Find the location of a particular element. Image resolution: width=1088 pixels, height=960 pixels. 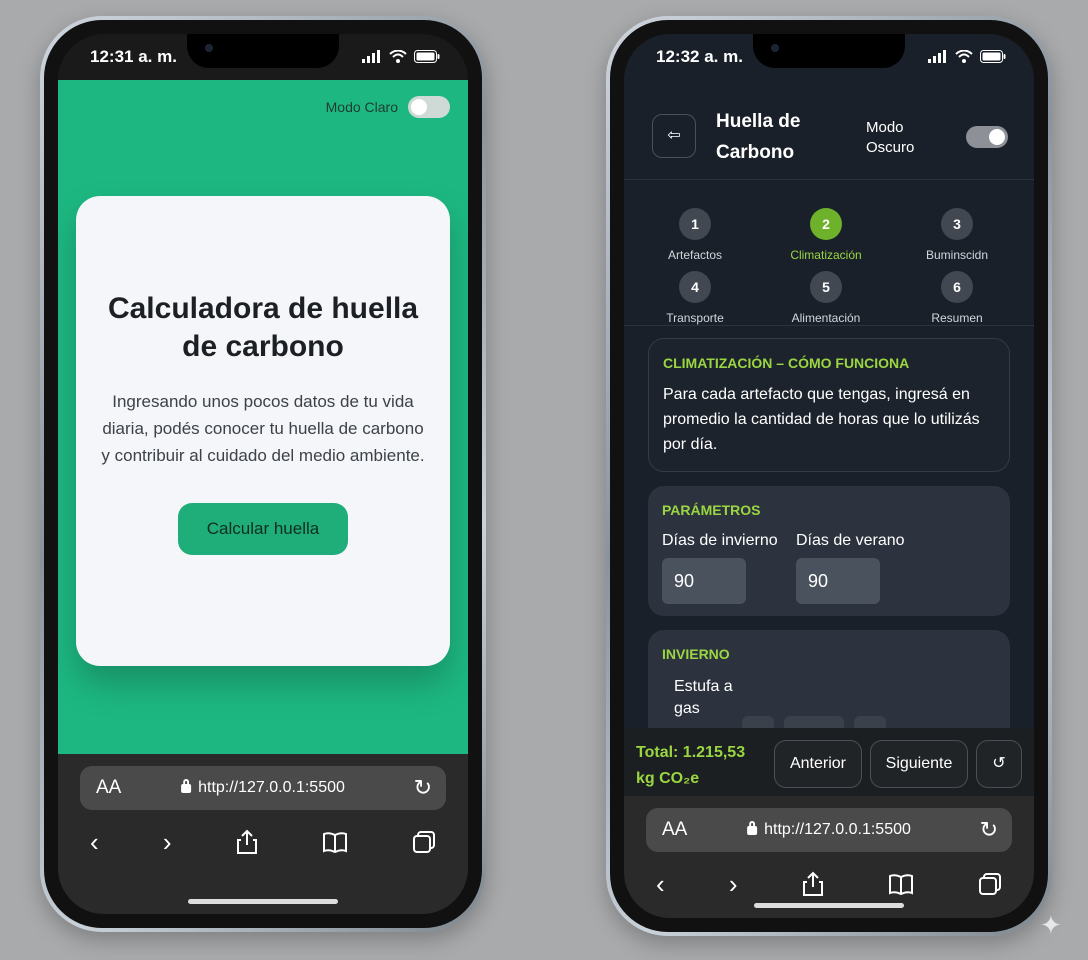

app-header: ⇦ Huella de Carbono Modo Oscuro is located at coordinates (829, 130).